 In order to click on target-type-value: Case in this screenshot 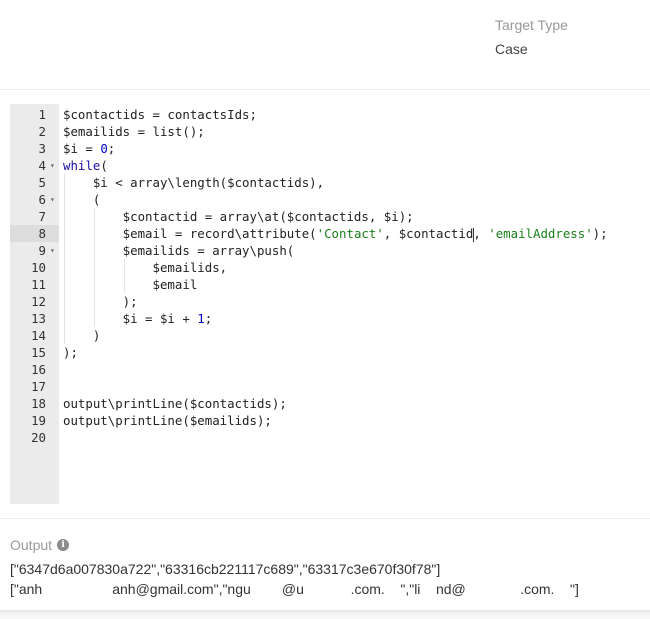, I will do `click(531, 49)`.